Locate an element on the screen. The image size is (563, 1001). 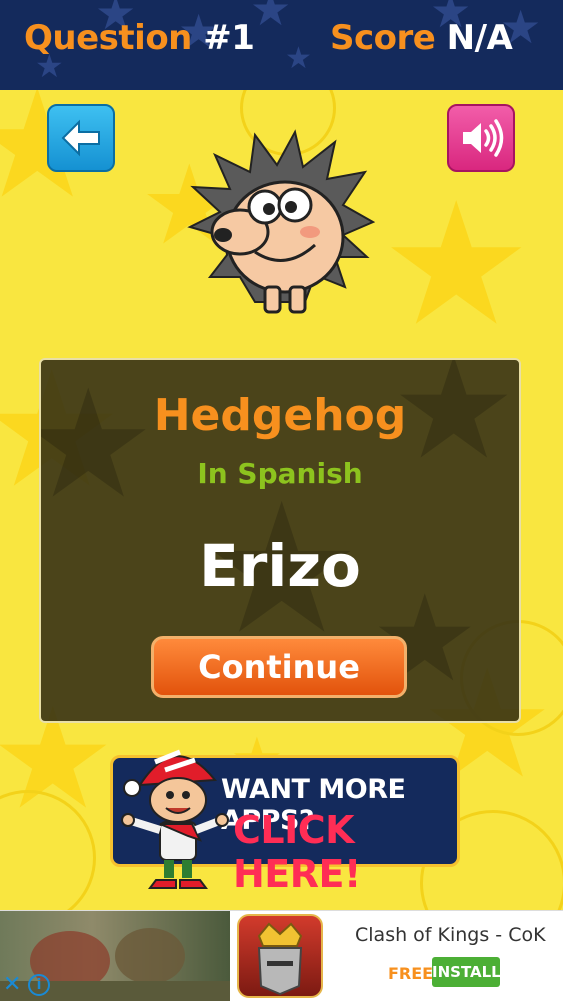
hedgehog-illustration is located at coordinates (281, 221).